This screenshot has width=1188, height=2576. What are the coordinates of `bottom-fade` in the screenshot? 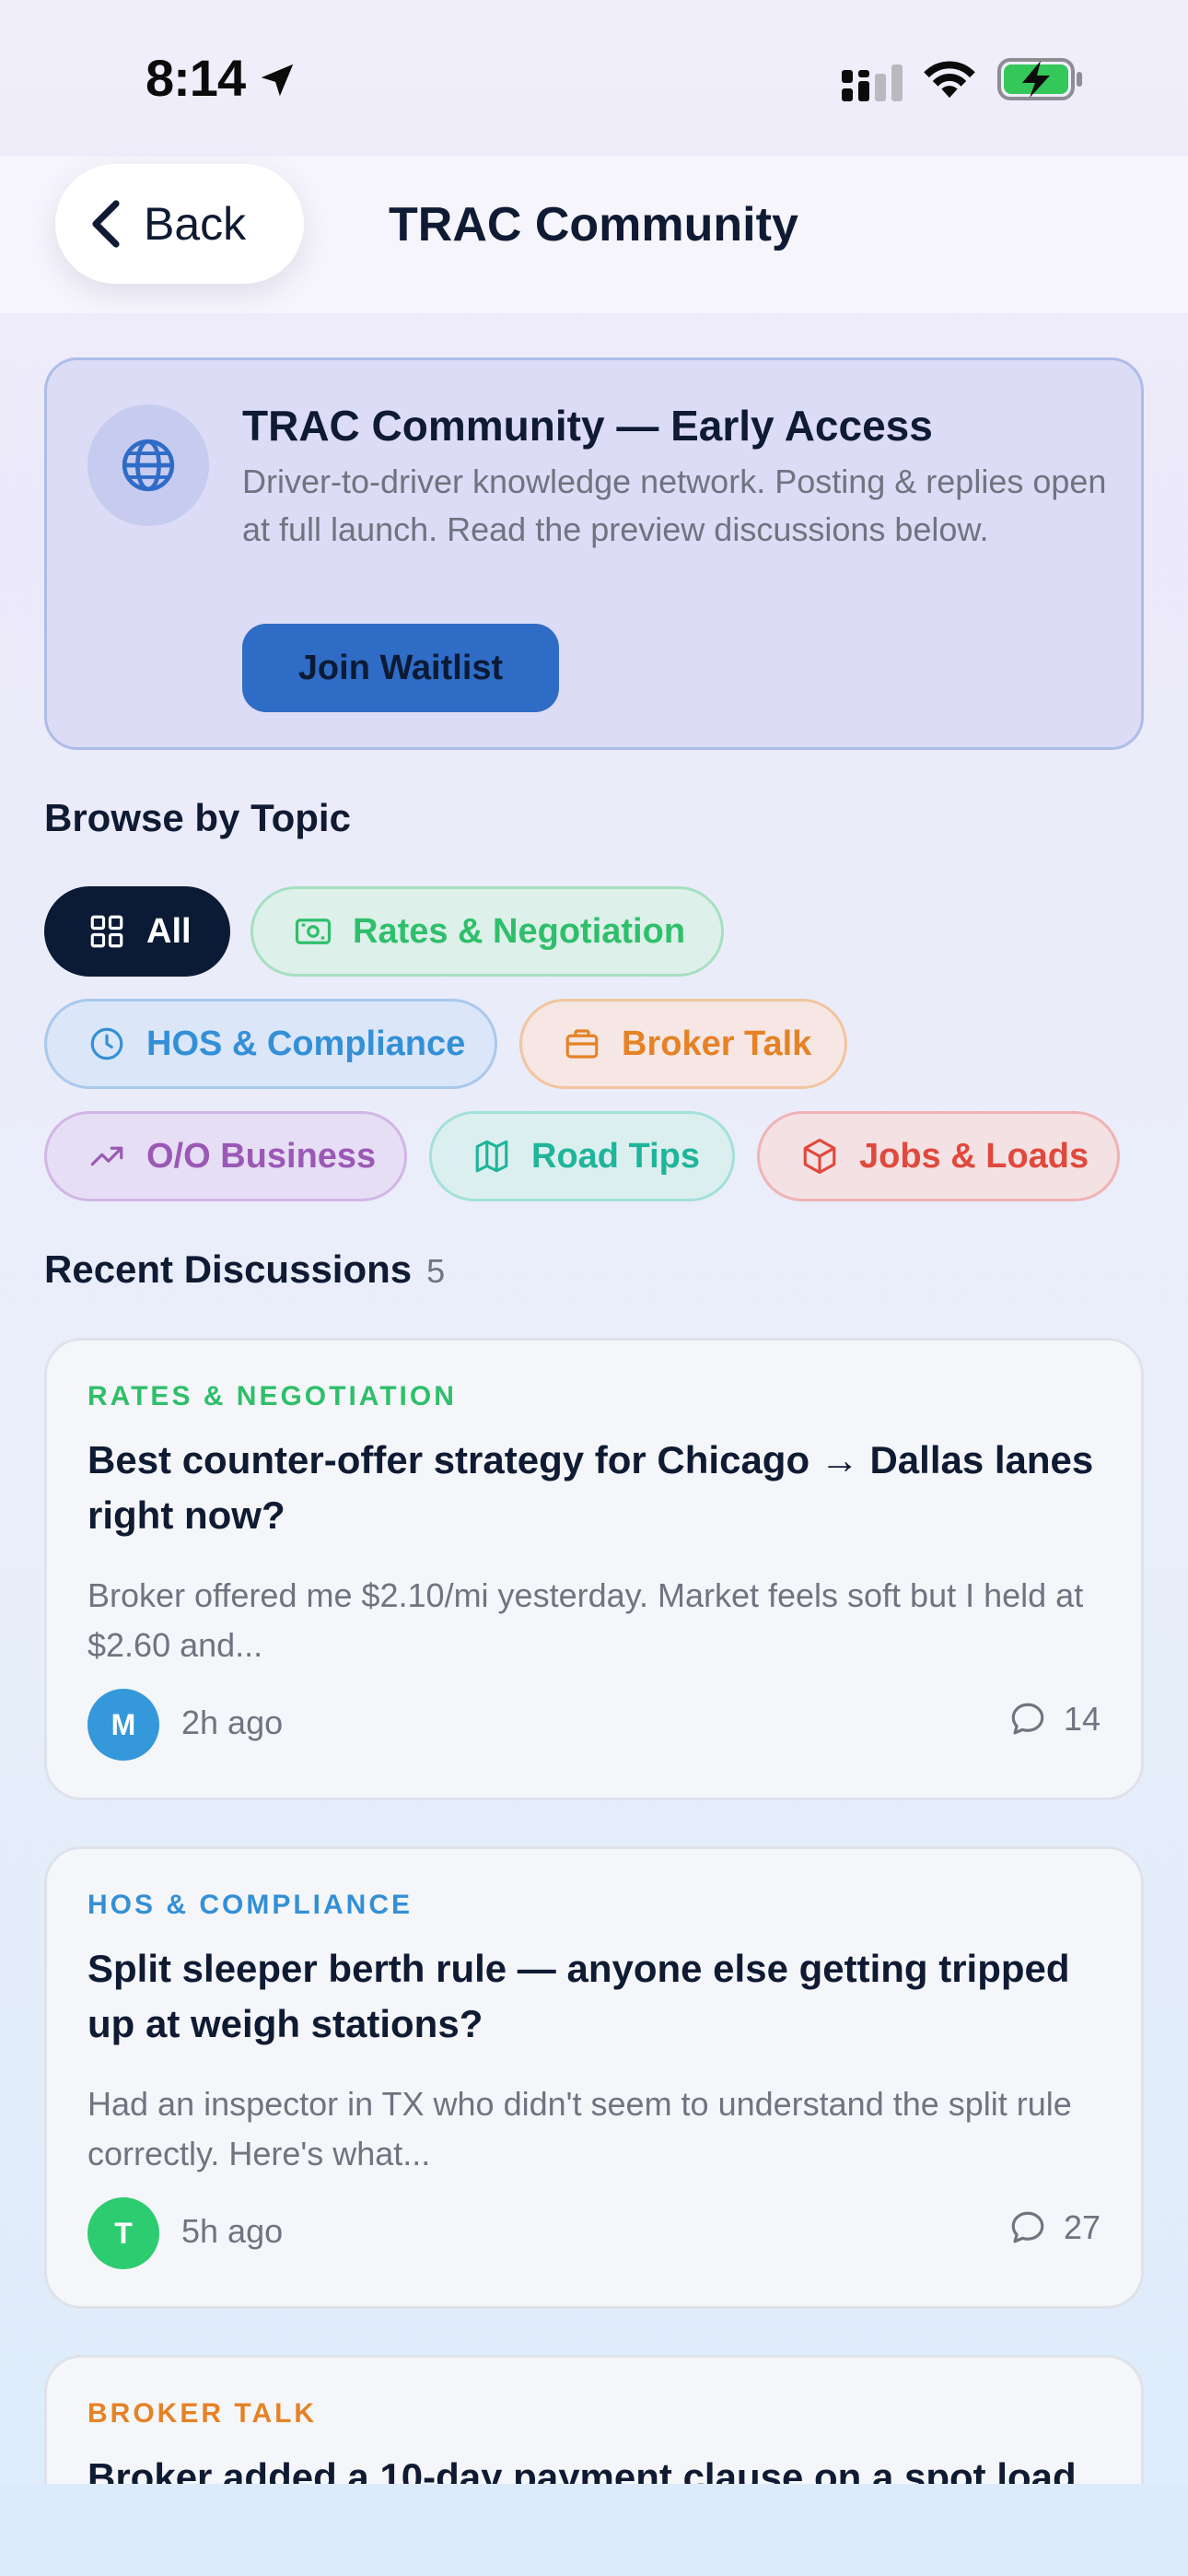 It's located at (594, 2530).